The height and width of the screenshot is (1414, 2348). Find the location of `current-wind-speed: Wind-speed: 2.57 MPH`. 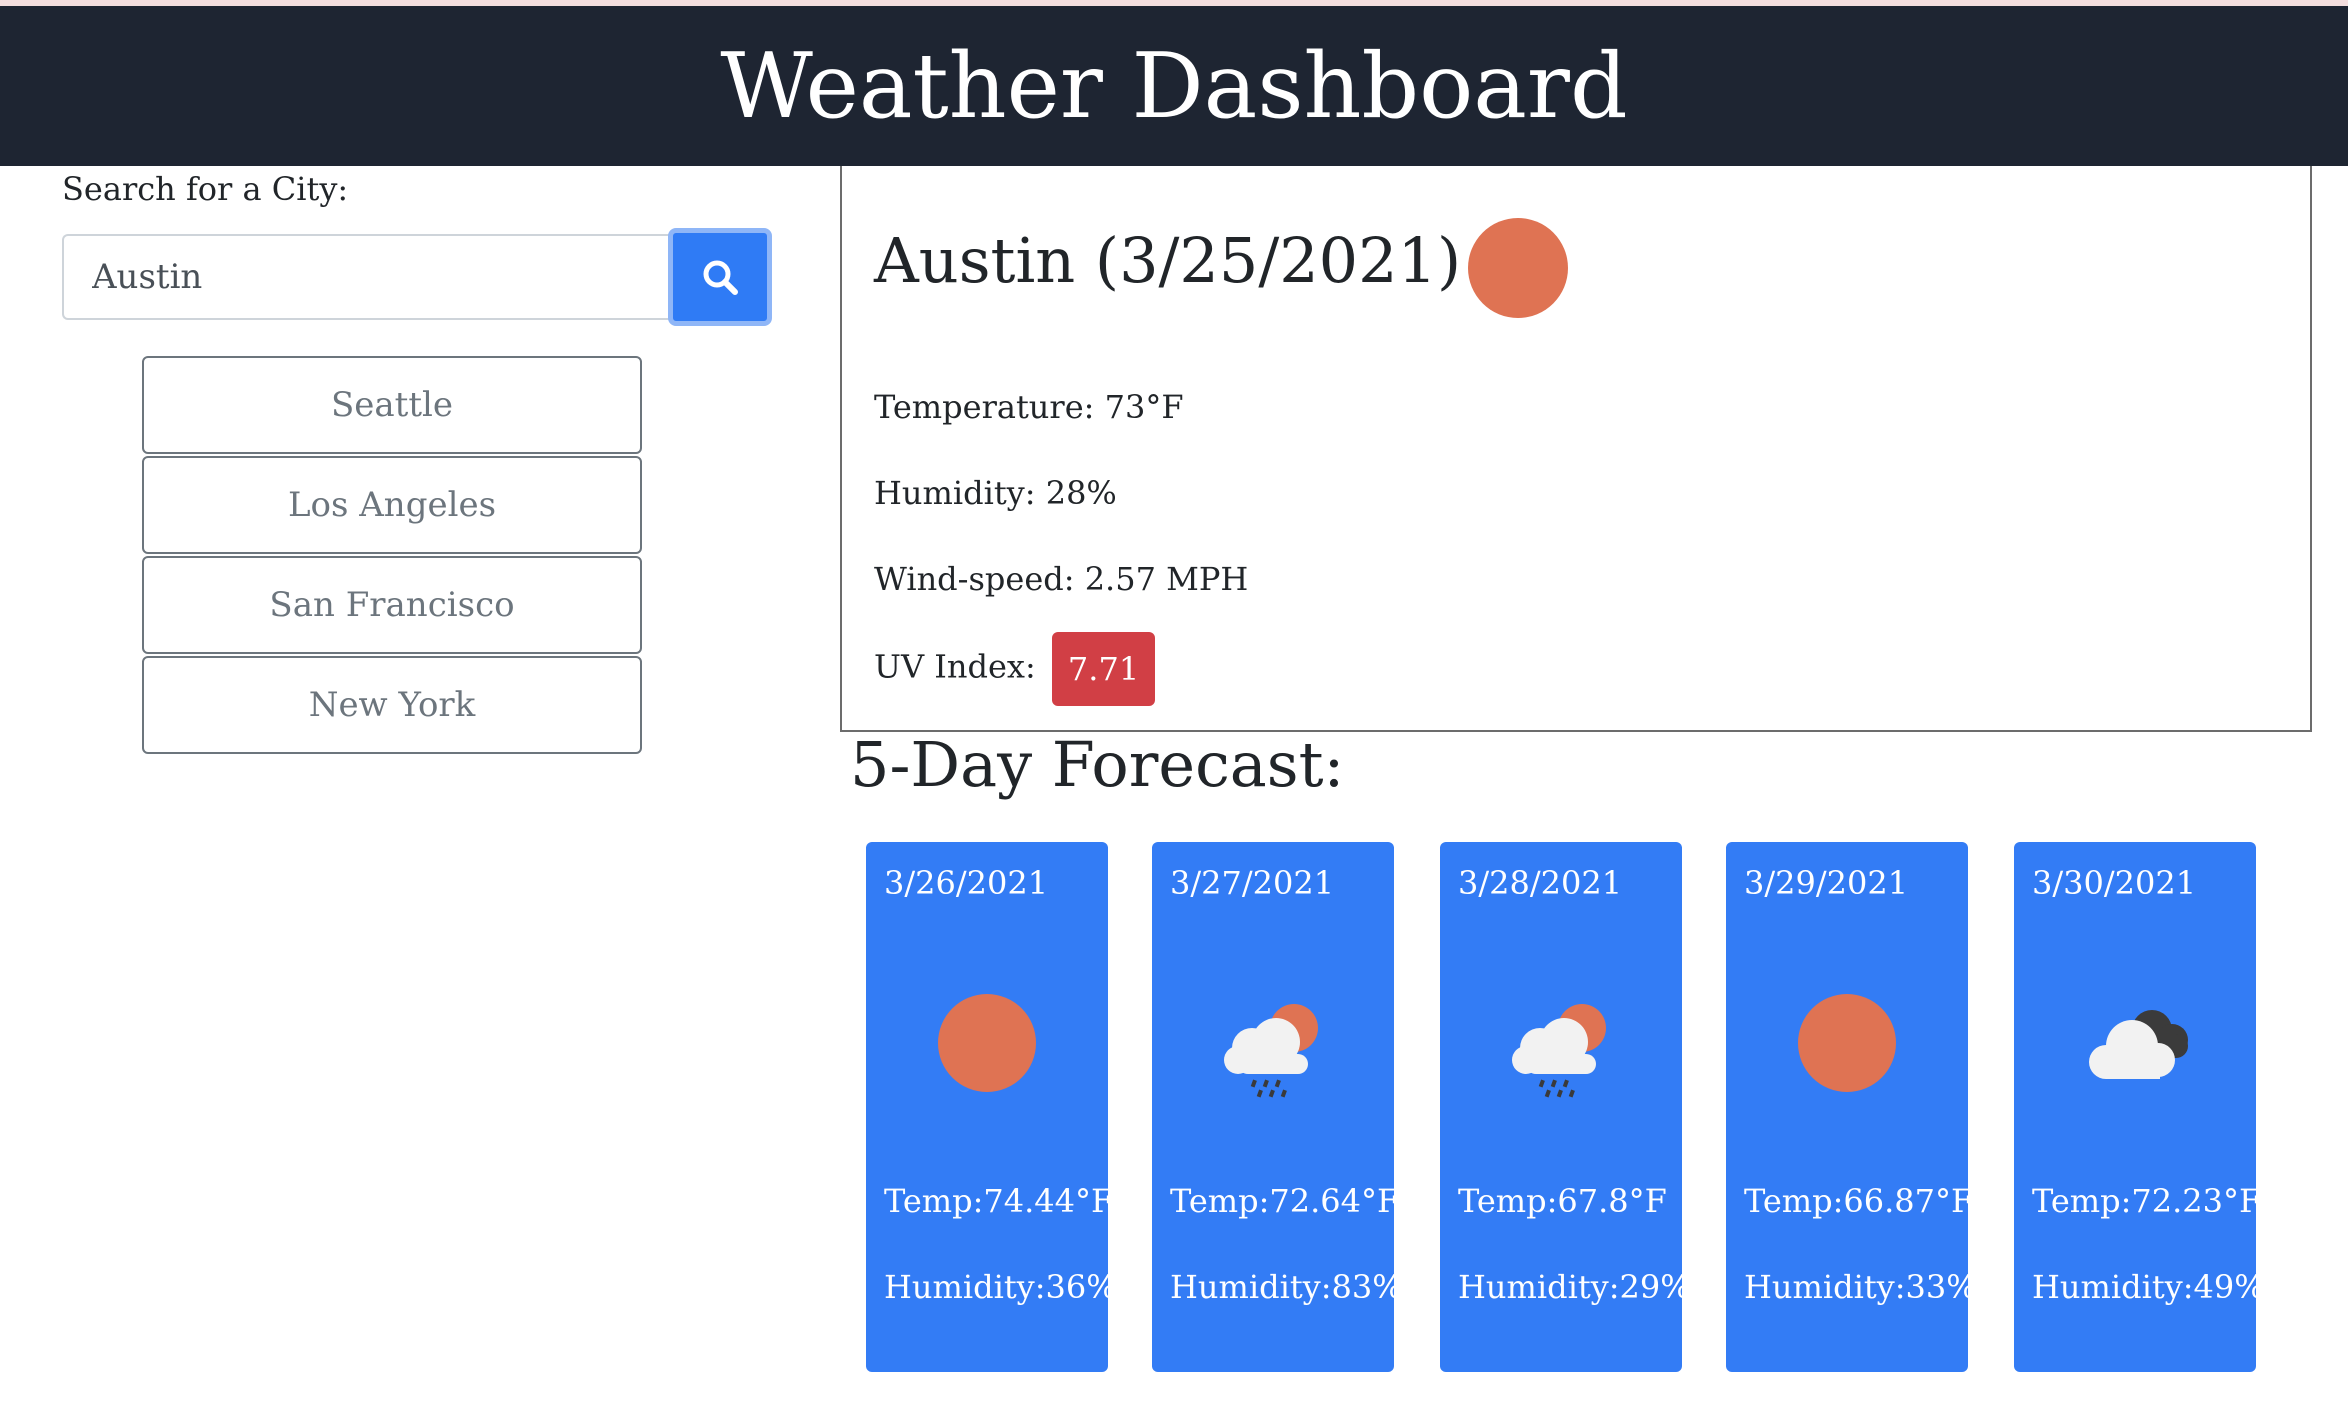

current-wind-speed: Wind-speed: 2.57 MPH is located at coordinates (1061, 579).